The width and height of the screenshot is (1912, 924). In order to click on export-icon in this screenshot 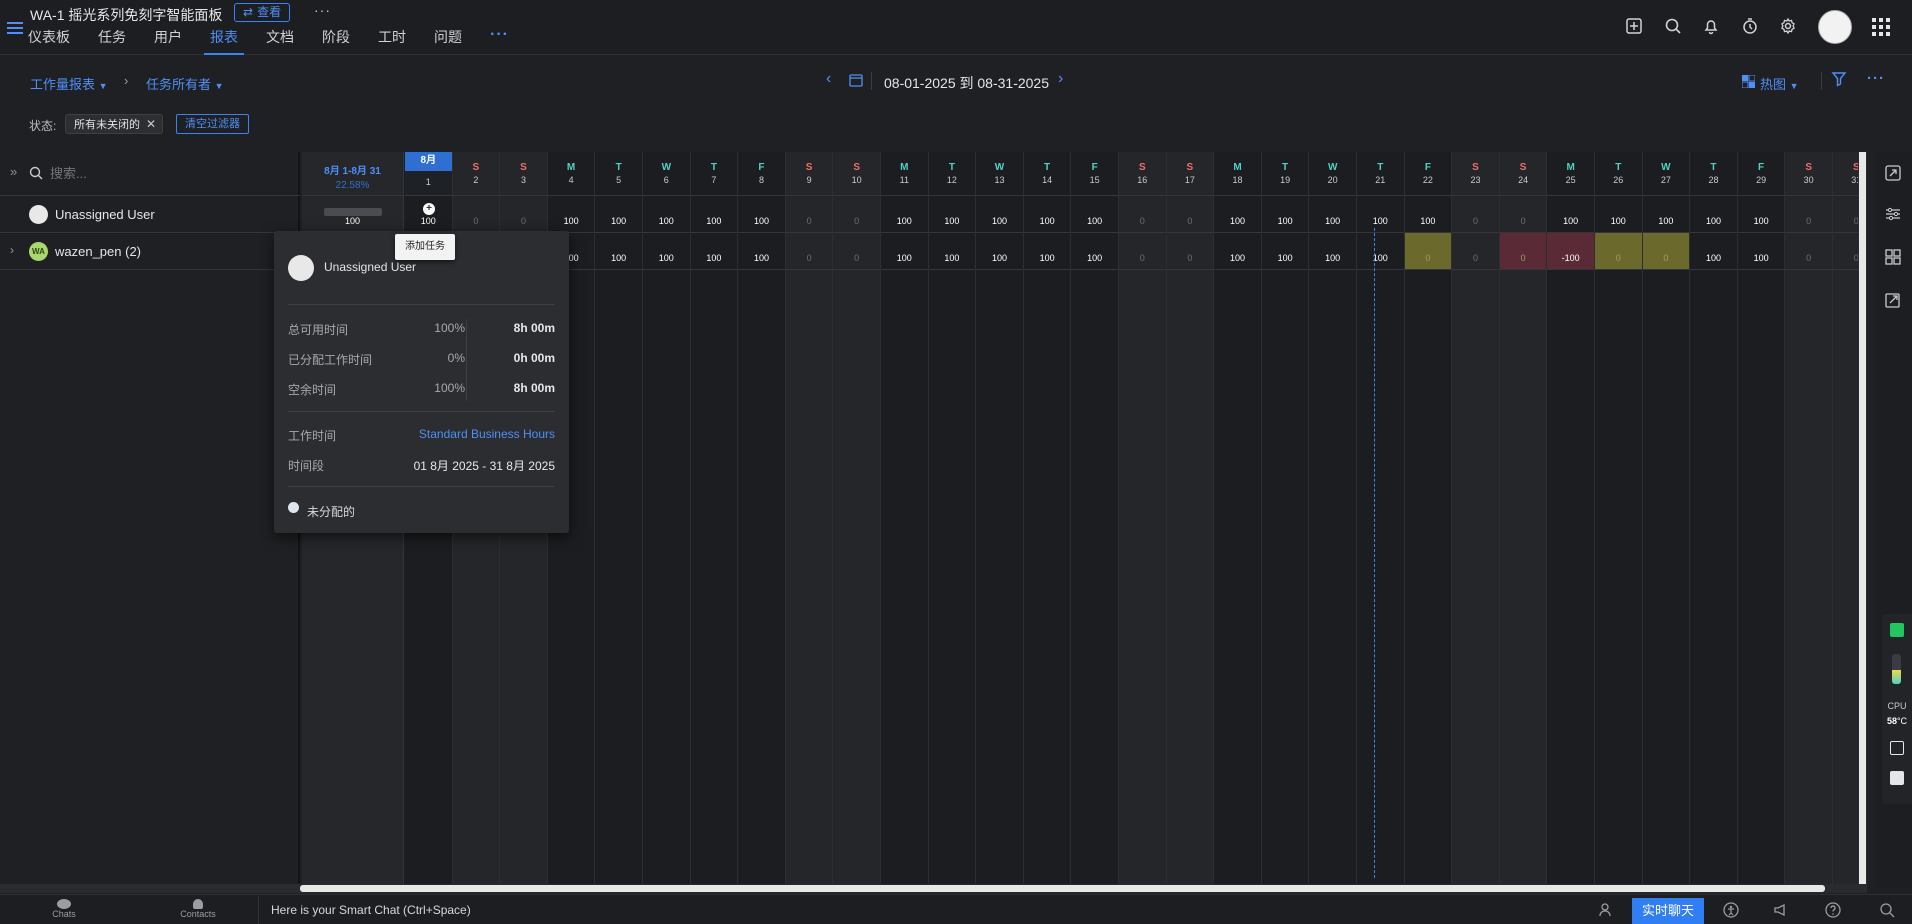, I will do `click(1894, 301)`.